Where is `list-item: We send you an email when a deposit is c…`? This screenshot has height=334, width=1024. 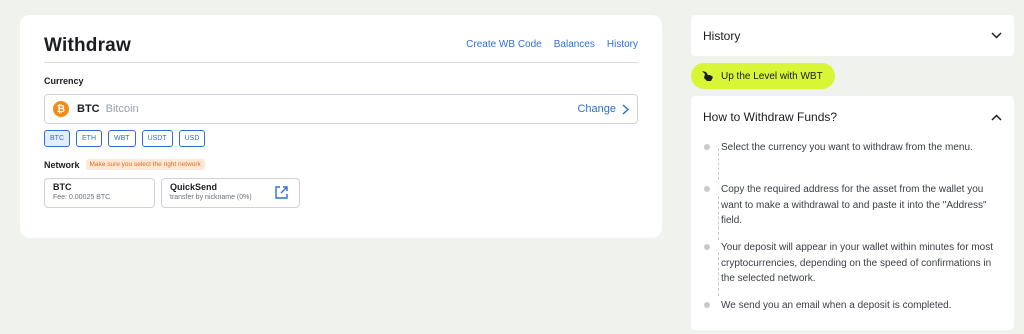 list-item: We send you an email when a deposit is c… is located at coordinates (848, 306).